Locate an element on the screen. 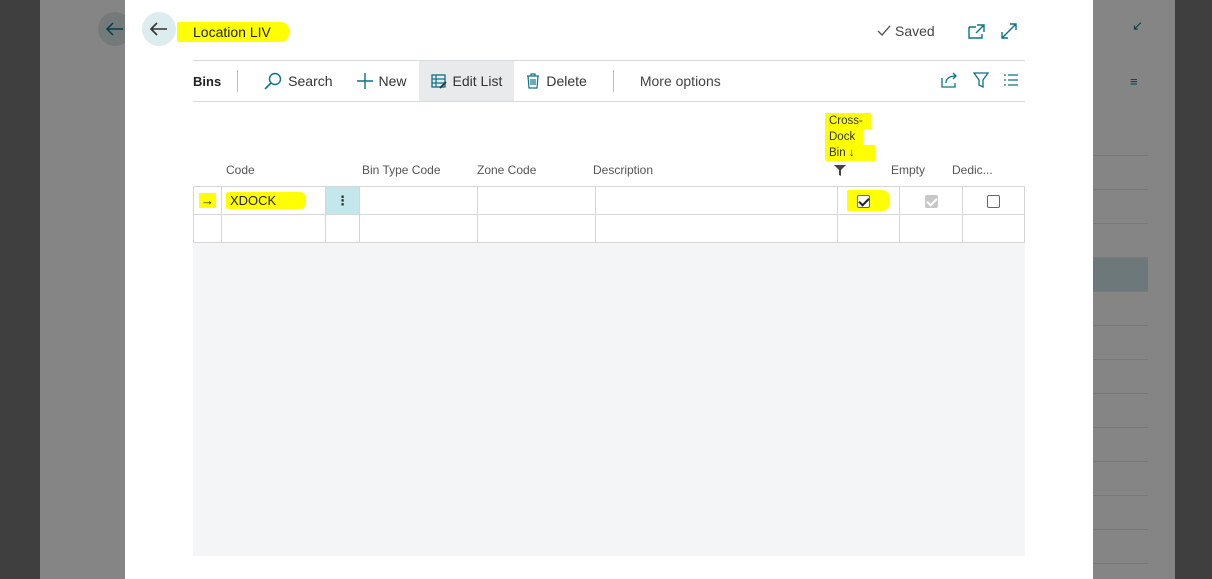 The width and height of the screenshot is (1212, 579). list-icon is located at coordinates (1011, 79).